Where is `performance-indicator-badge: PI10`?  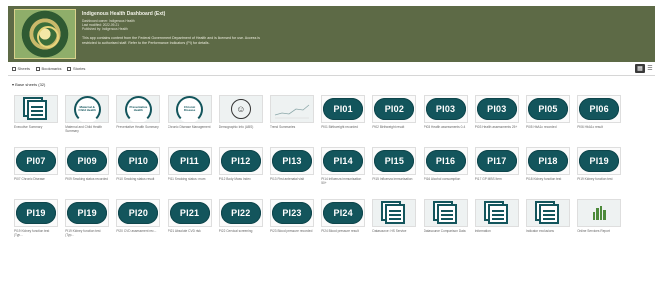
performance-indicator-badge: PI10 is located at coordinates (138, 161).